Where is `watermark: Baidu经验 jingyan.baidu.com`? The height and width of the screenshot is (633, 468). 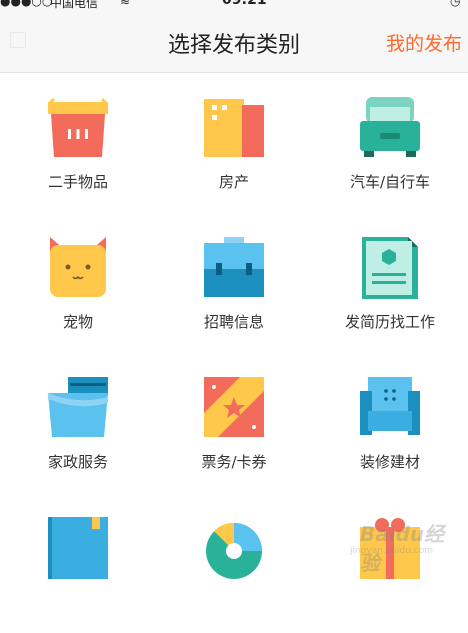 watermark: Baidu经验 jingyan.baidu.com is located at coordinates (396, 545).